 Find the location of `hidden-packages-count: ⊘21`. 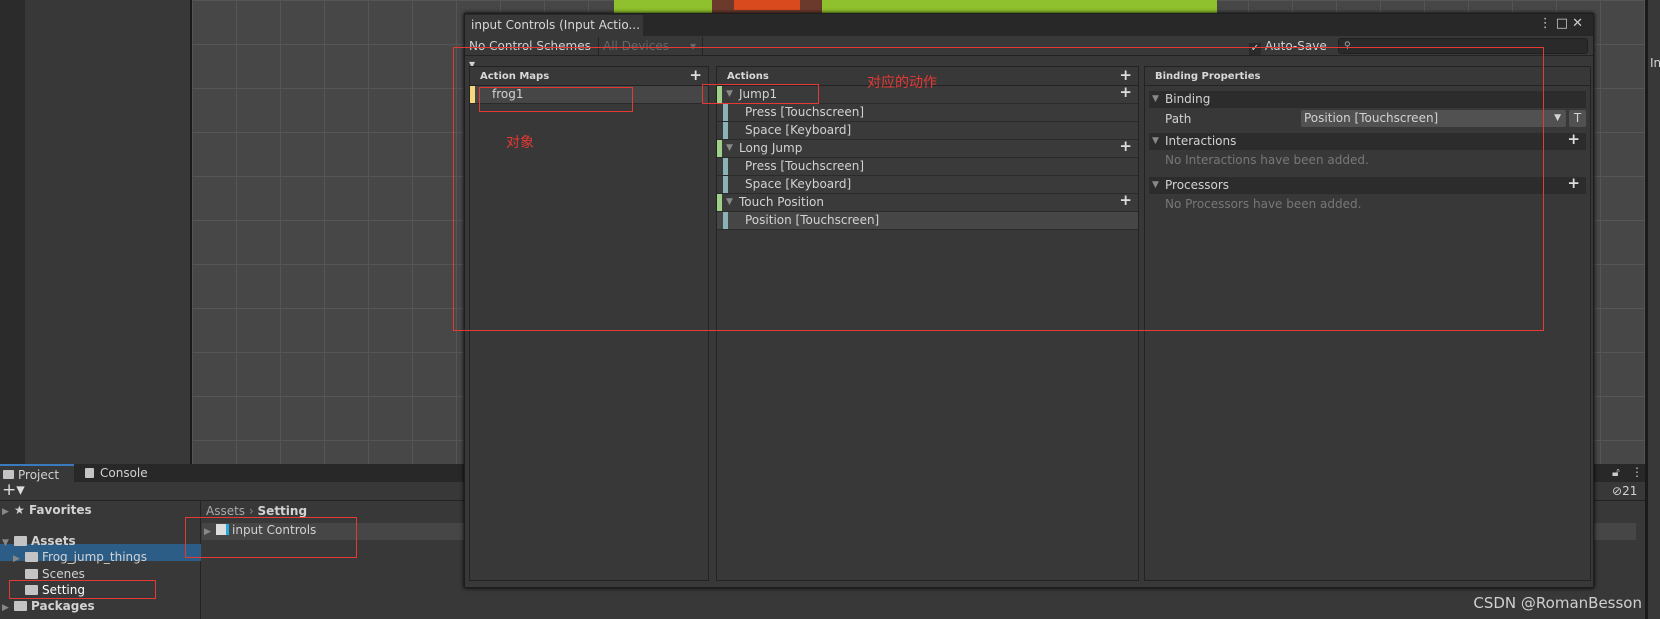

hidden-packages-count: ⊘21 is located at coordinates (1624, 491).